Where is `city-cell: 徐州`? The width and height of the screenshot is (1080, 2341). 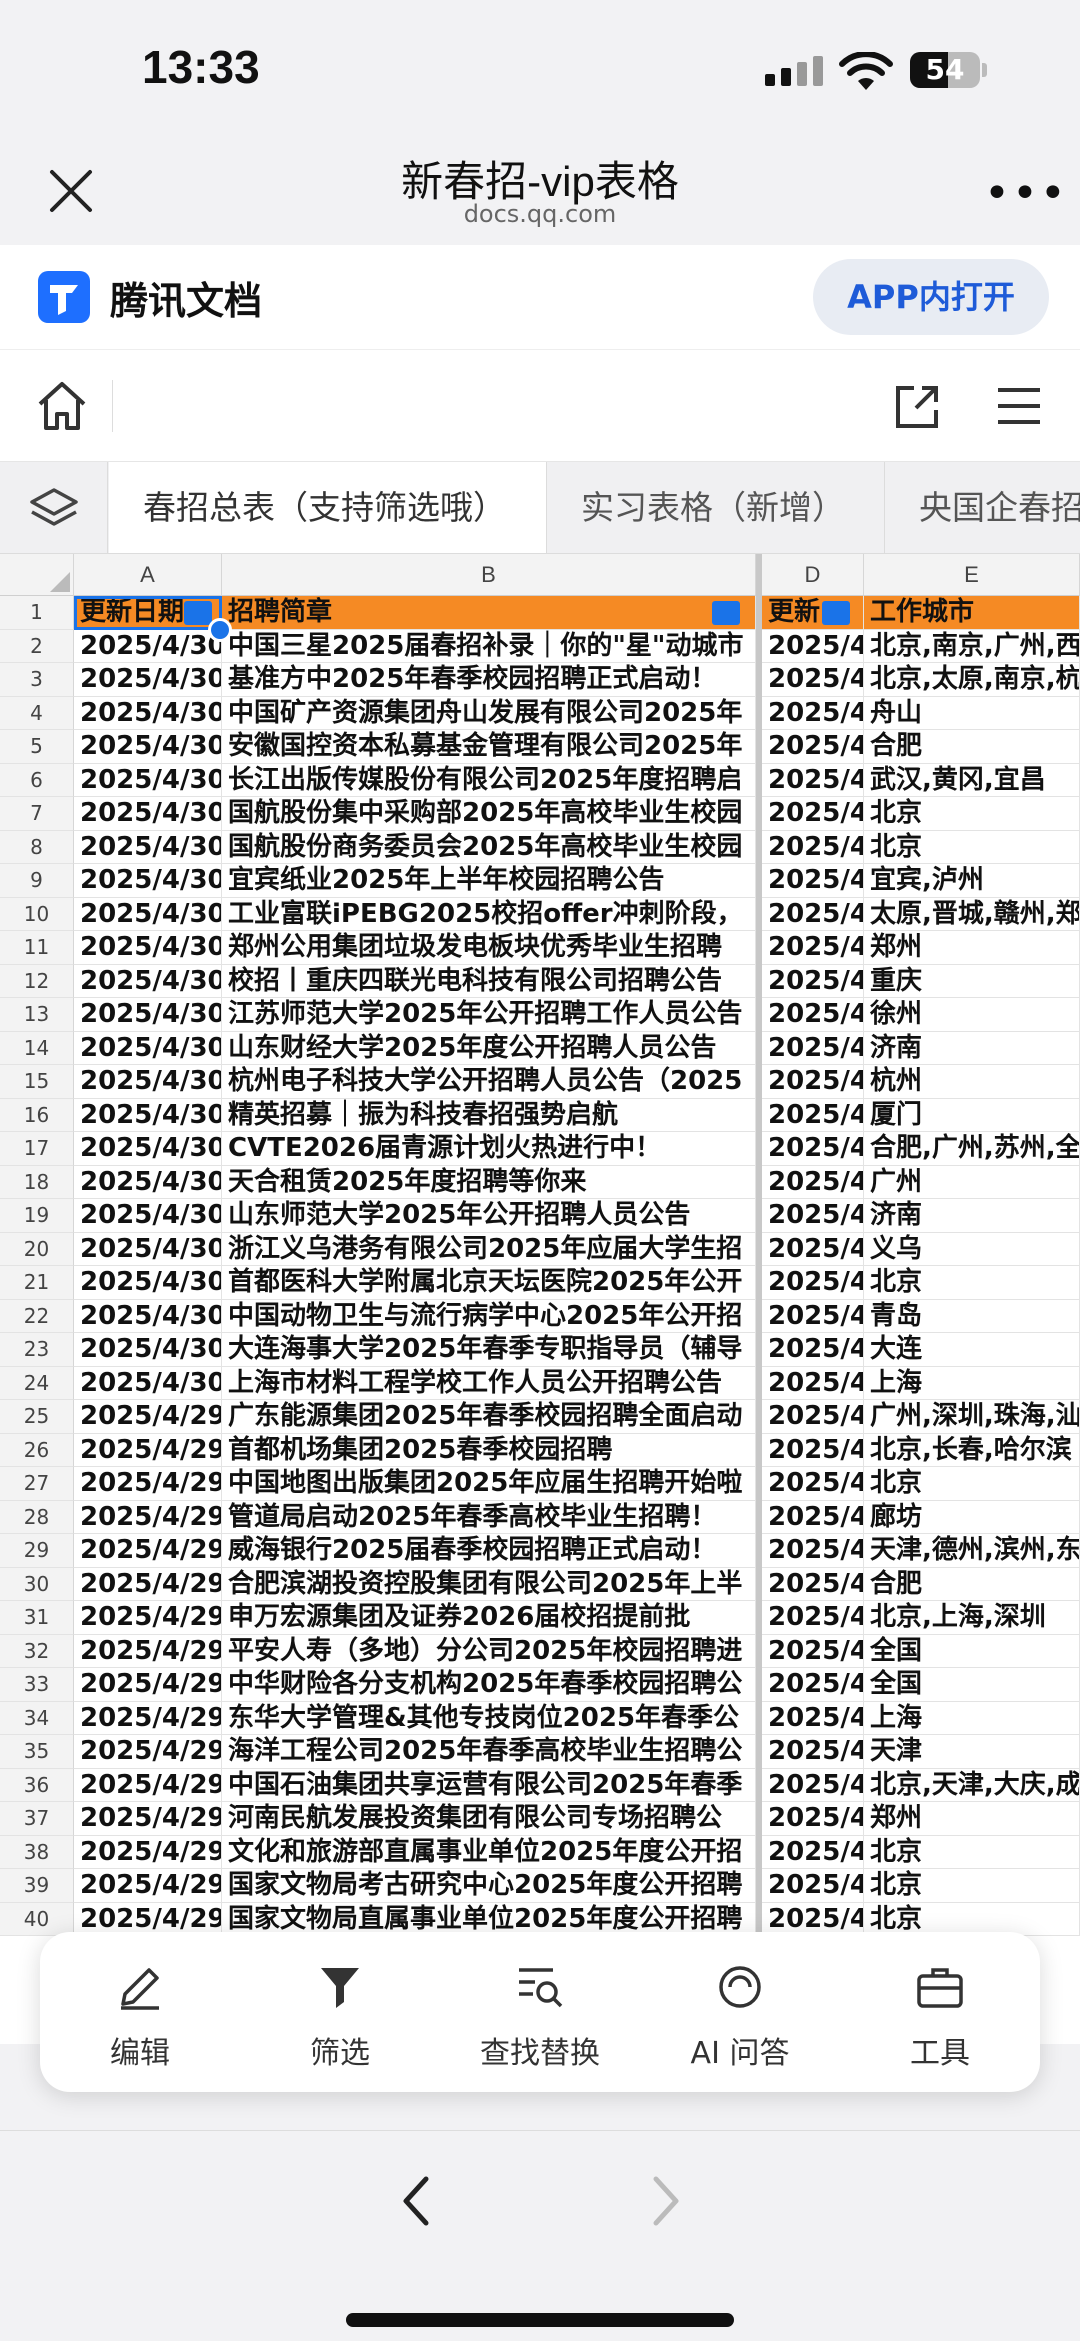 city-cell: 徐州 is located at coordinates (972, 1015).